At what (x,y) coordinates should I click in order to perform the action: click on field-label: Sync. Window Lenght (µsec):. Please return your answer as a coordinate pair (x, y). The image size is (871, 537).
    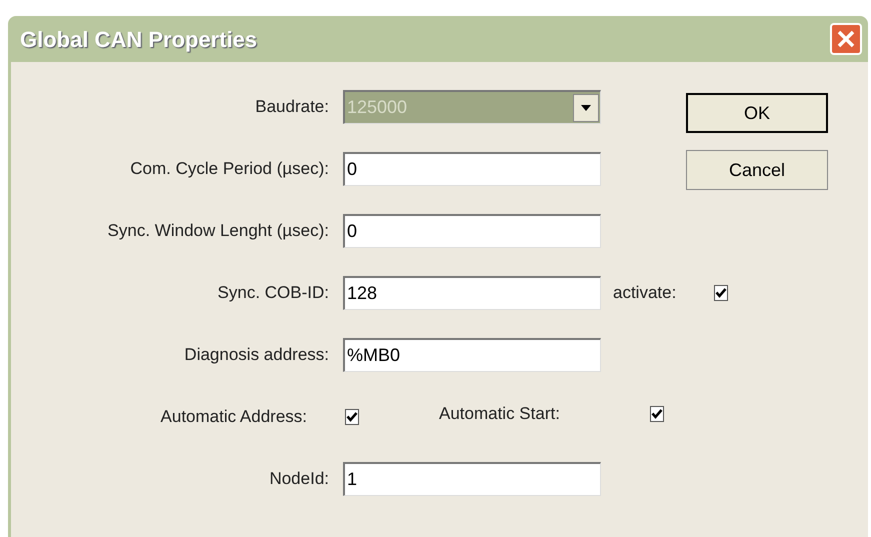
    Looking at the image, I should click on (217, 231).